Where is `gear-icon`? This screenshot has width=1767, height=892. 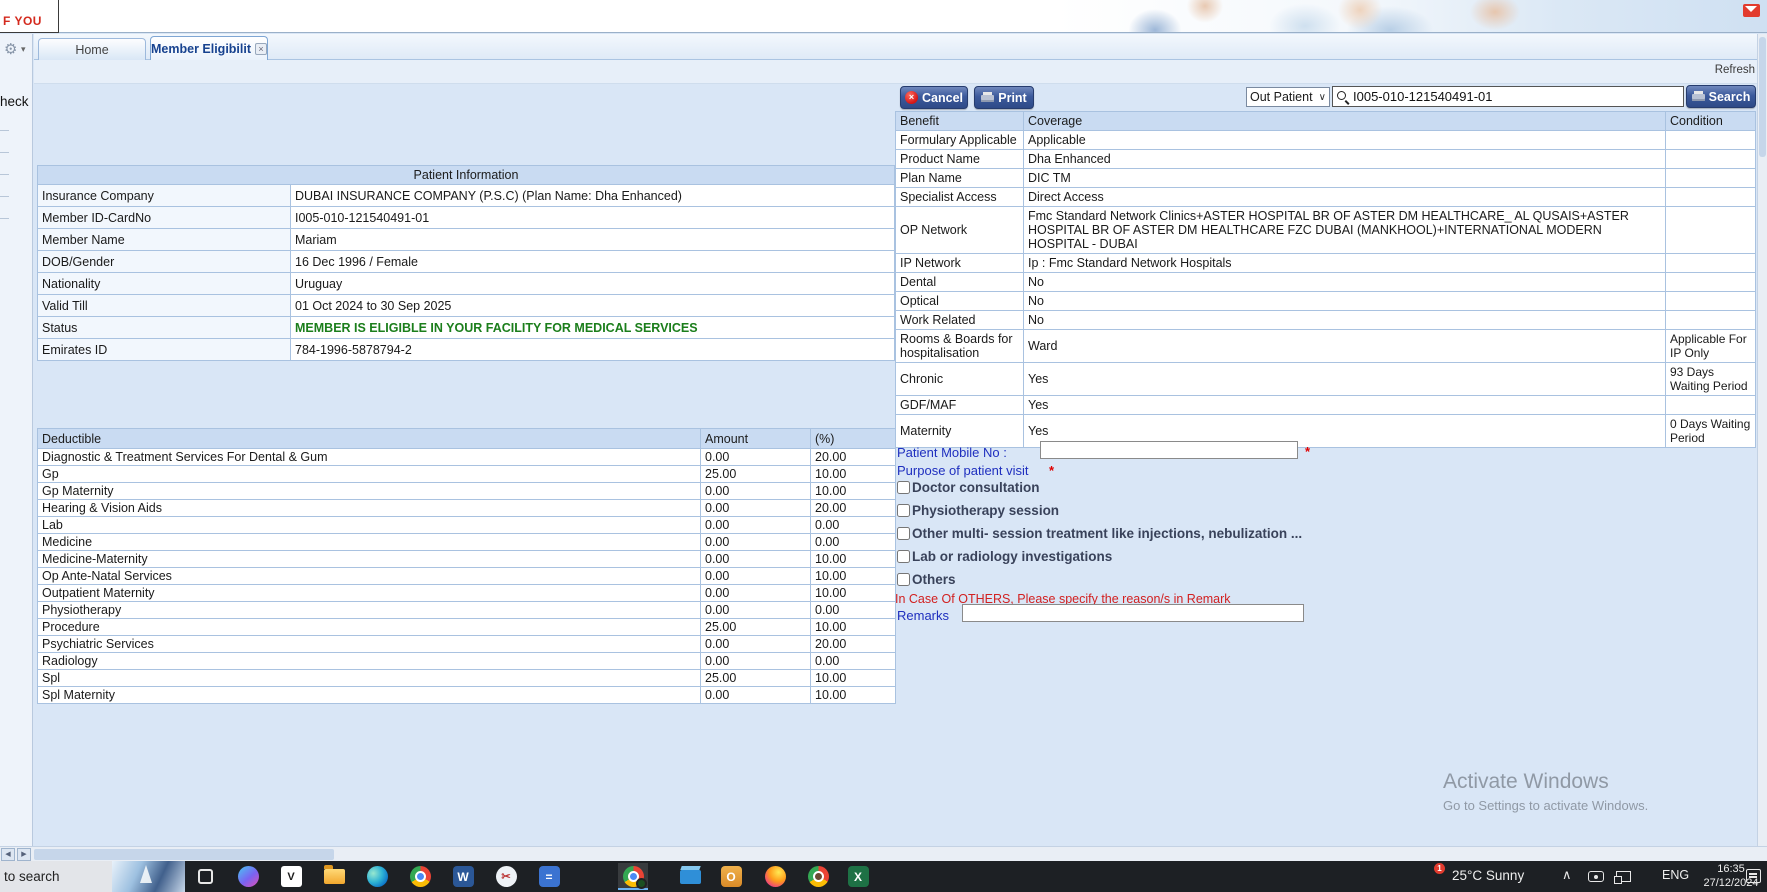
gear-icon is located at coordinates (10, 49).